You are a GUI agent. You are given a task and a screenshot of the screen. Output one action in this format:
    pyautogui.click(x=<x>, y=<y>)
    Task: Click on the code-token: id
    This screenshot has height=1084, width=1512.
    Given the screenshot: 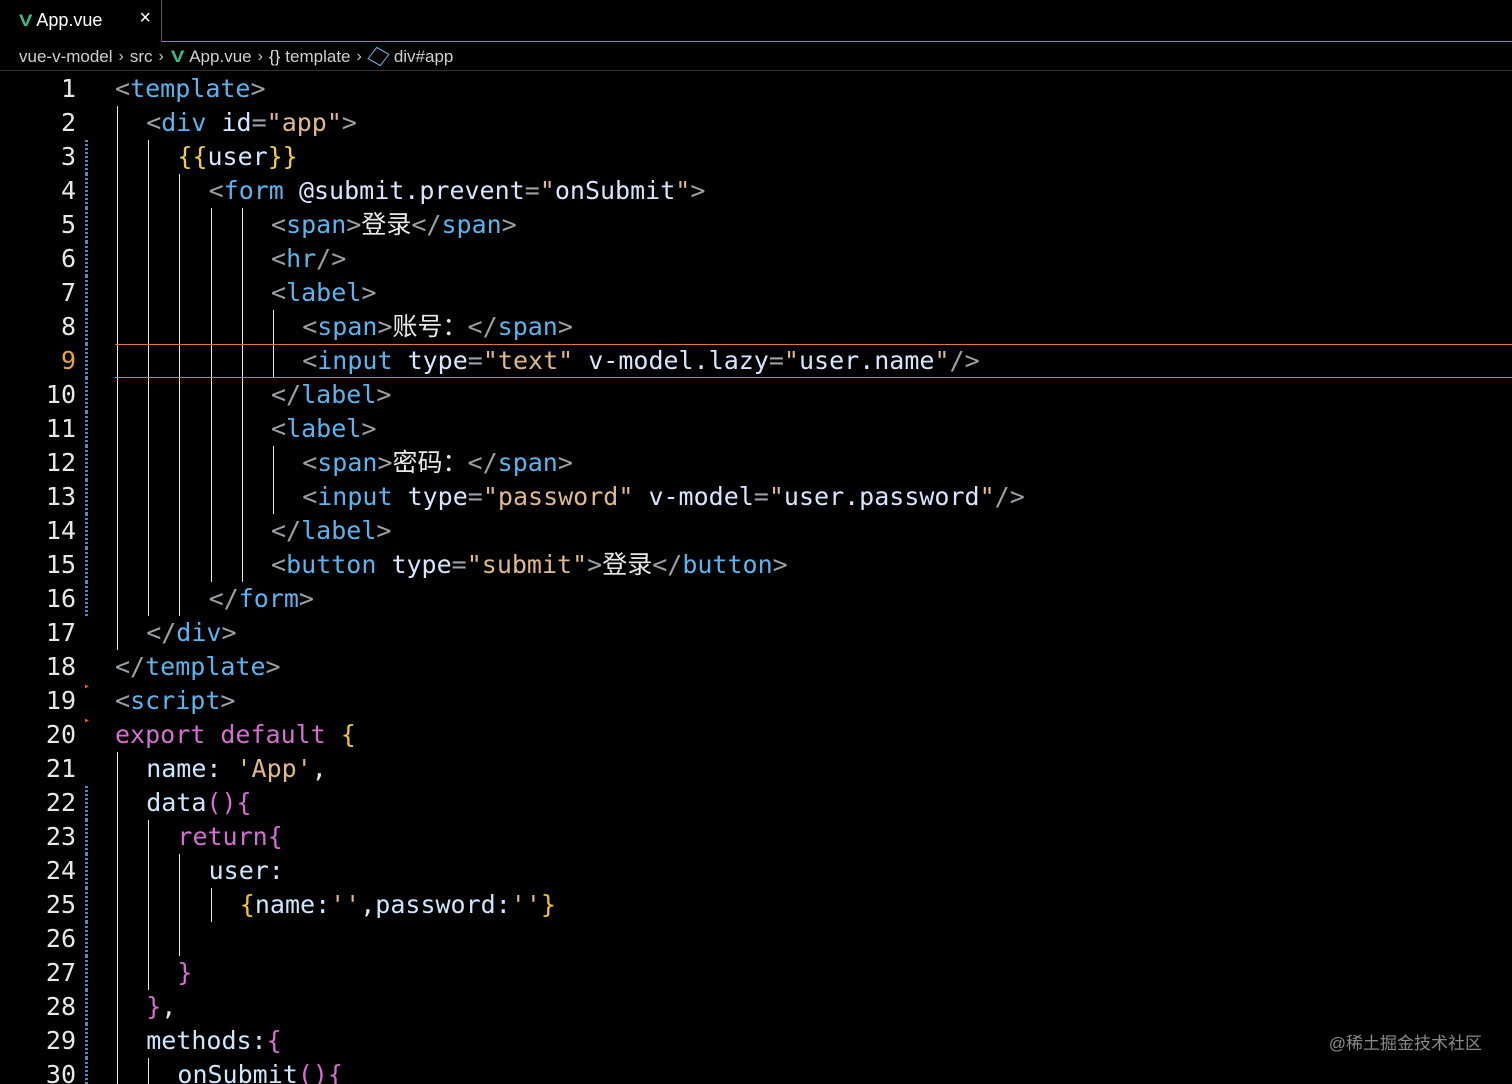 What is the action you would take?
    pyautogui.click(x=236, y=122)
    